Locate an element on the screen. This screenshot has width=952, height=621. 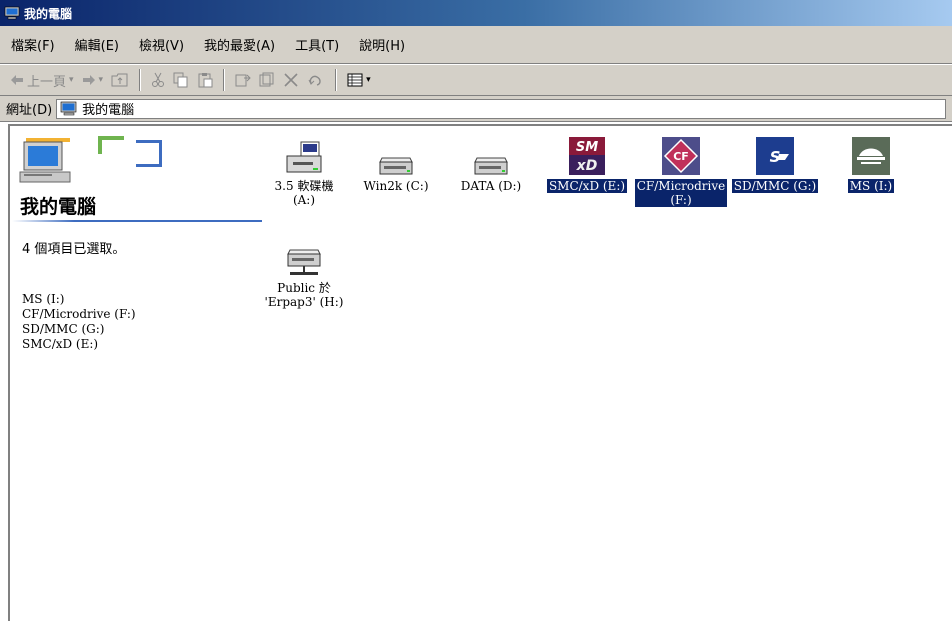
drive-cf-microdrive-f: CF CF/Microdrive (F:) is located at coordinates (681, 169).